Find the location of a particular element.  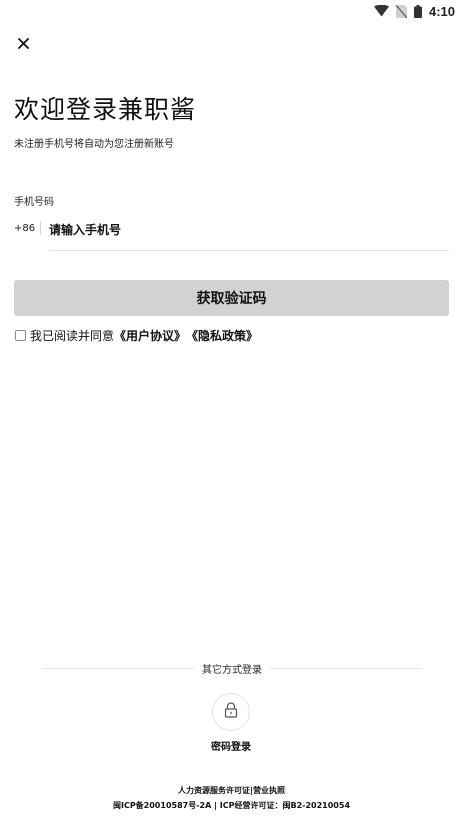

divider-line-right is located at coordinates (345, 668).